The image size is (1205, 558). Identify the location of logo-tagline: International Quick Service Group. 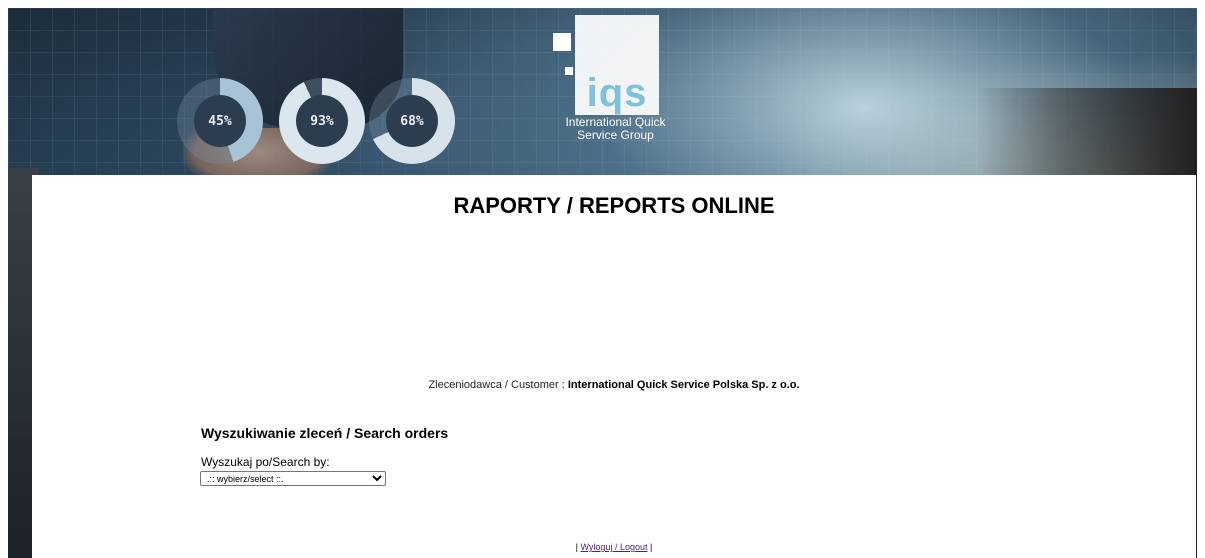
(615, 129).